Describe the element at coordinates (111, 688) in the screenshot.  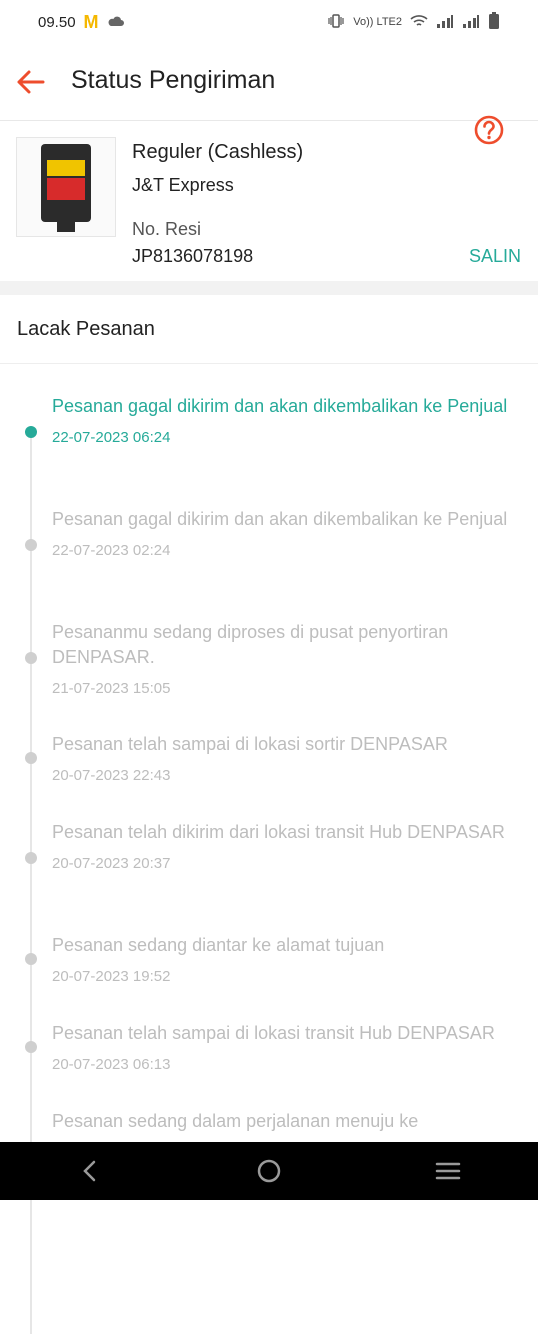
I see `event-time: 21-07-2023 15:05` at that location.